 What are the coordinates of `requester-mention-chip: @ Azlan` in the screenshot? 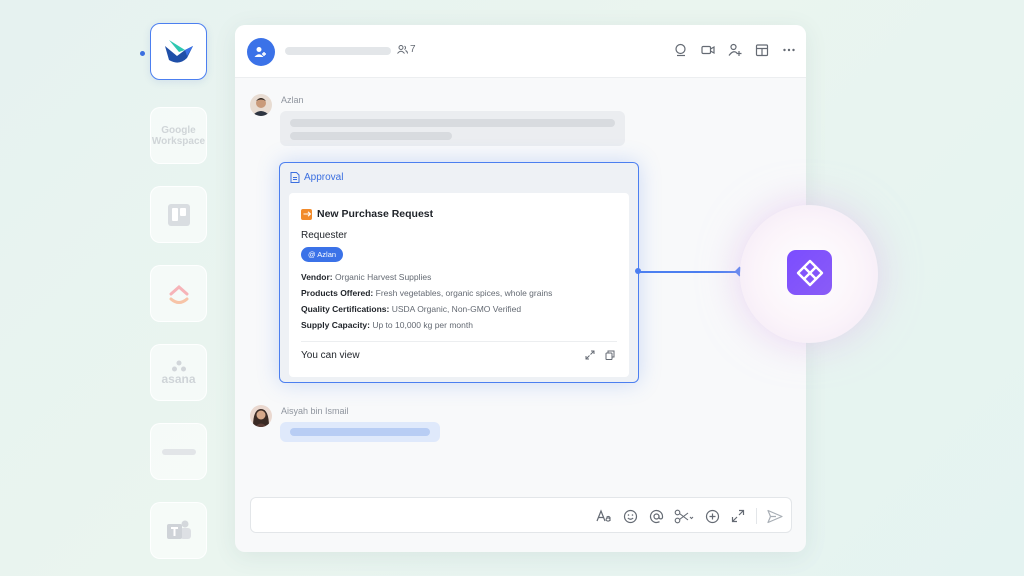 It's located at (322, 254).